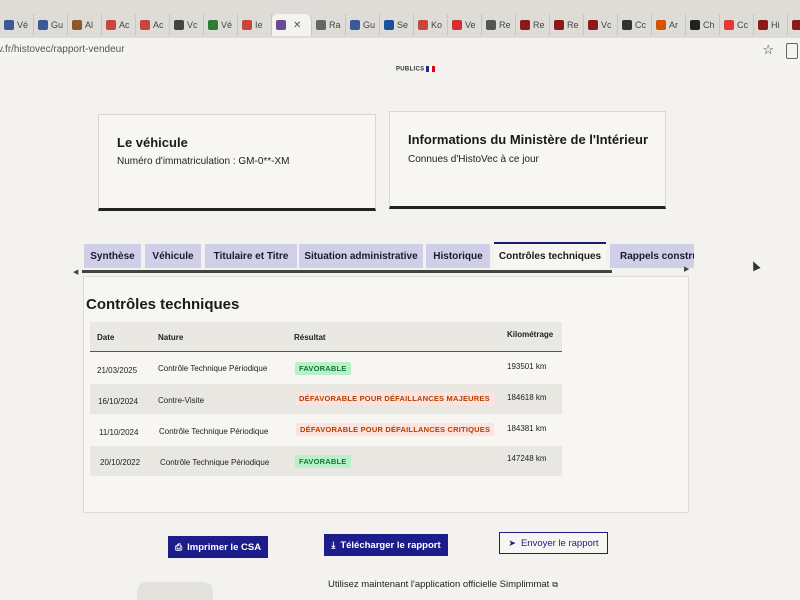  What do you see at coordinates (163, 304) in the screenshot?
I see `panel-title: Contrôles techniques` at bounding box center [163, 304].